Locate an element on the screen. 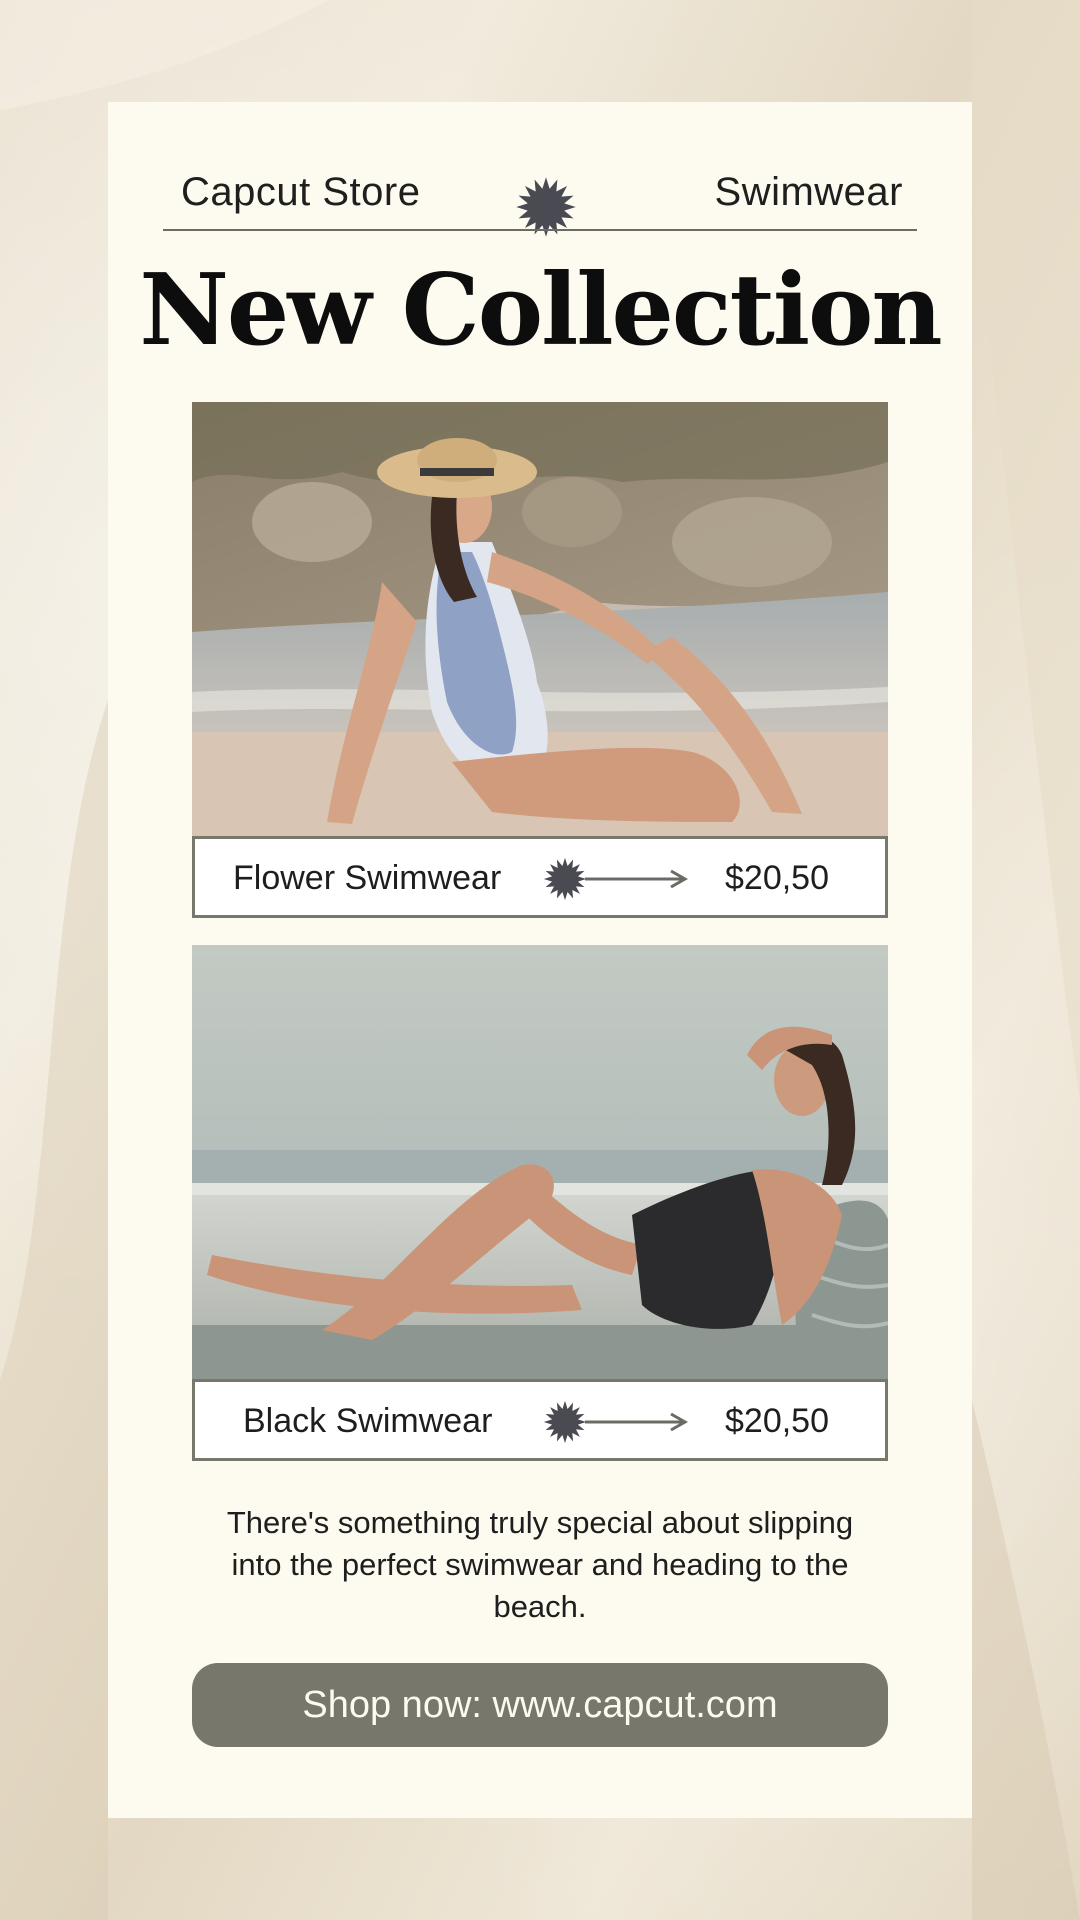 The image size is (1080, 1920). product-name: Flower Swimwear is located at coordinates (367, 878).